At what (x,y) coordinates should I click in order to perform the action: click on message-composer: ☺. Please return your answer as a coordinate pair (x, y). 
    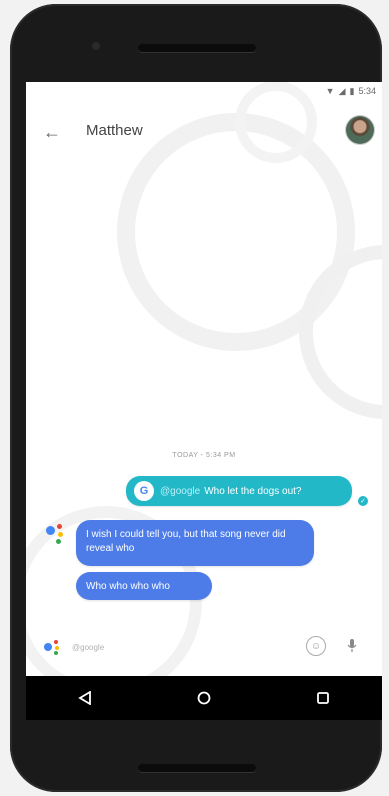
    Looking at the image, I should click on (204, 646).